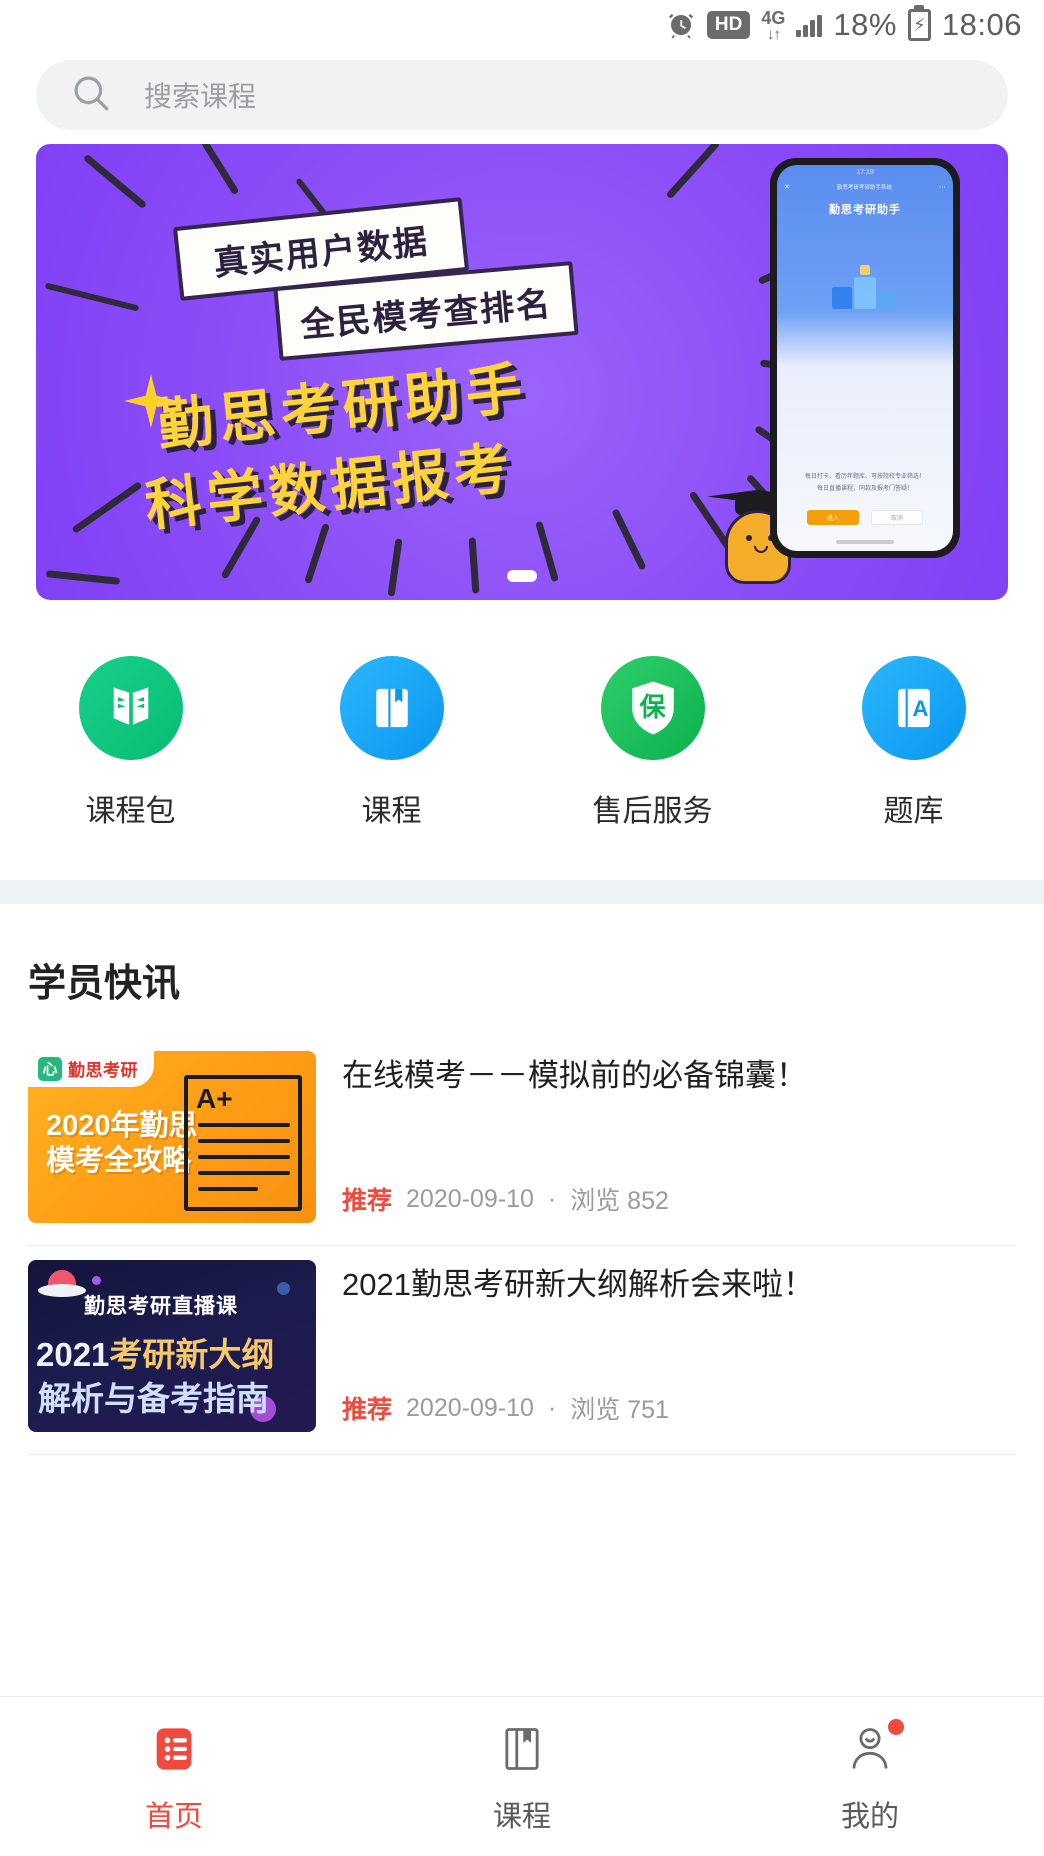 The height and width of the screenshot is (1856, 1044). What do you see at coordinates (153, 1398) in the screenshot?
I see `thumbnail-text-line-2: 解析与备考指南` at bounding box center [153, 1398].